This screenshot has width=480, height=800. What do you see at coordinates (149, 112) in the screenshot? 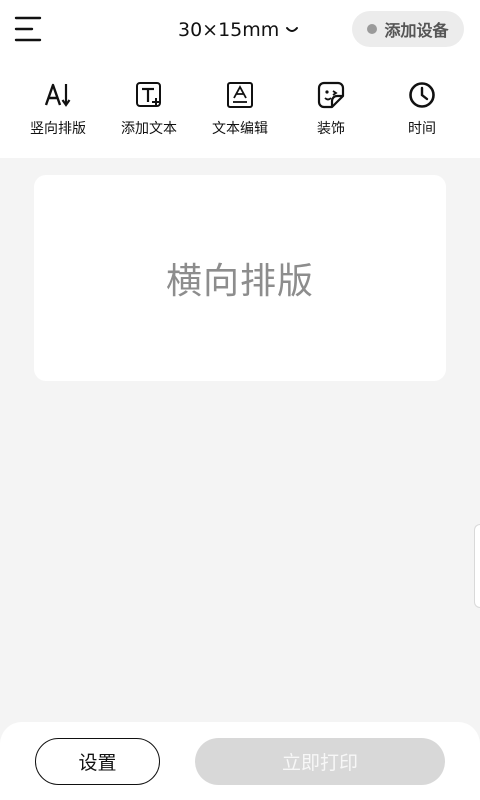
I see `tool-add-text: 添加文本` at bounding box center [149, 112].